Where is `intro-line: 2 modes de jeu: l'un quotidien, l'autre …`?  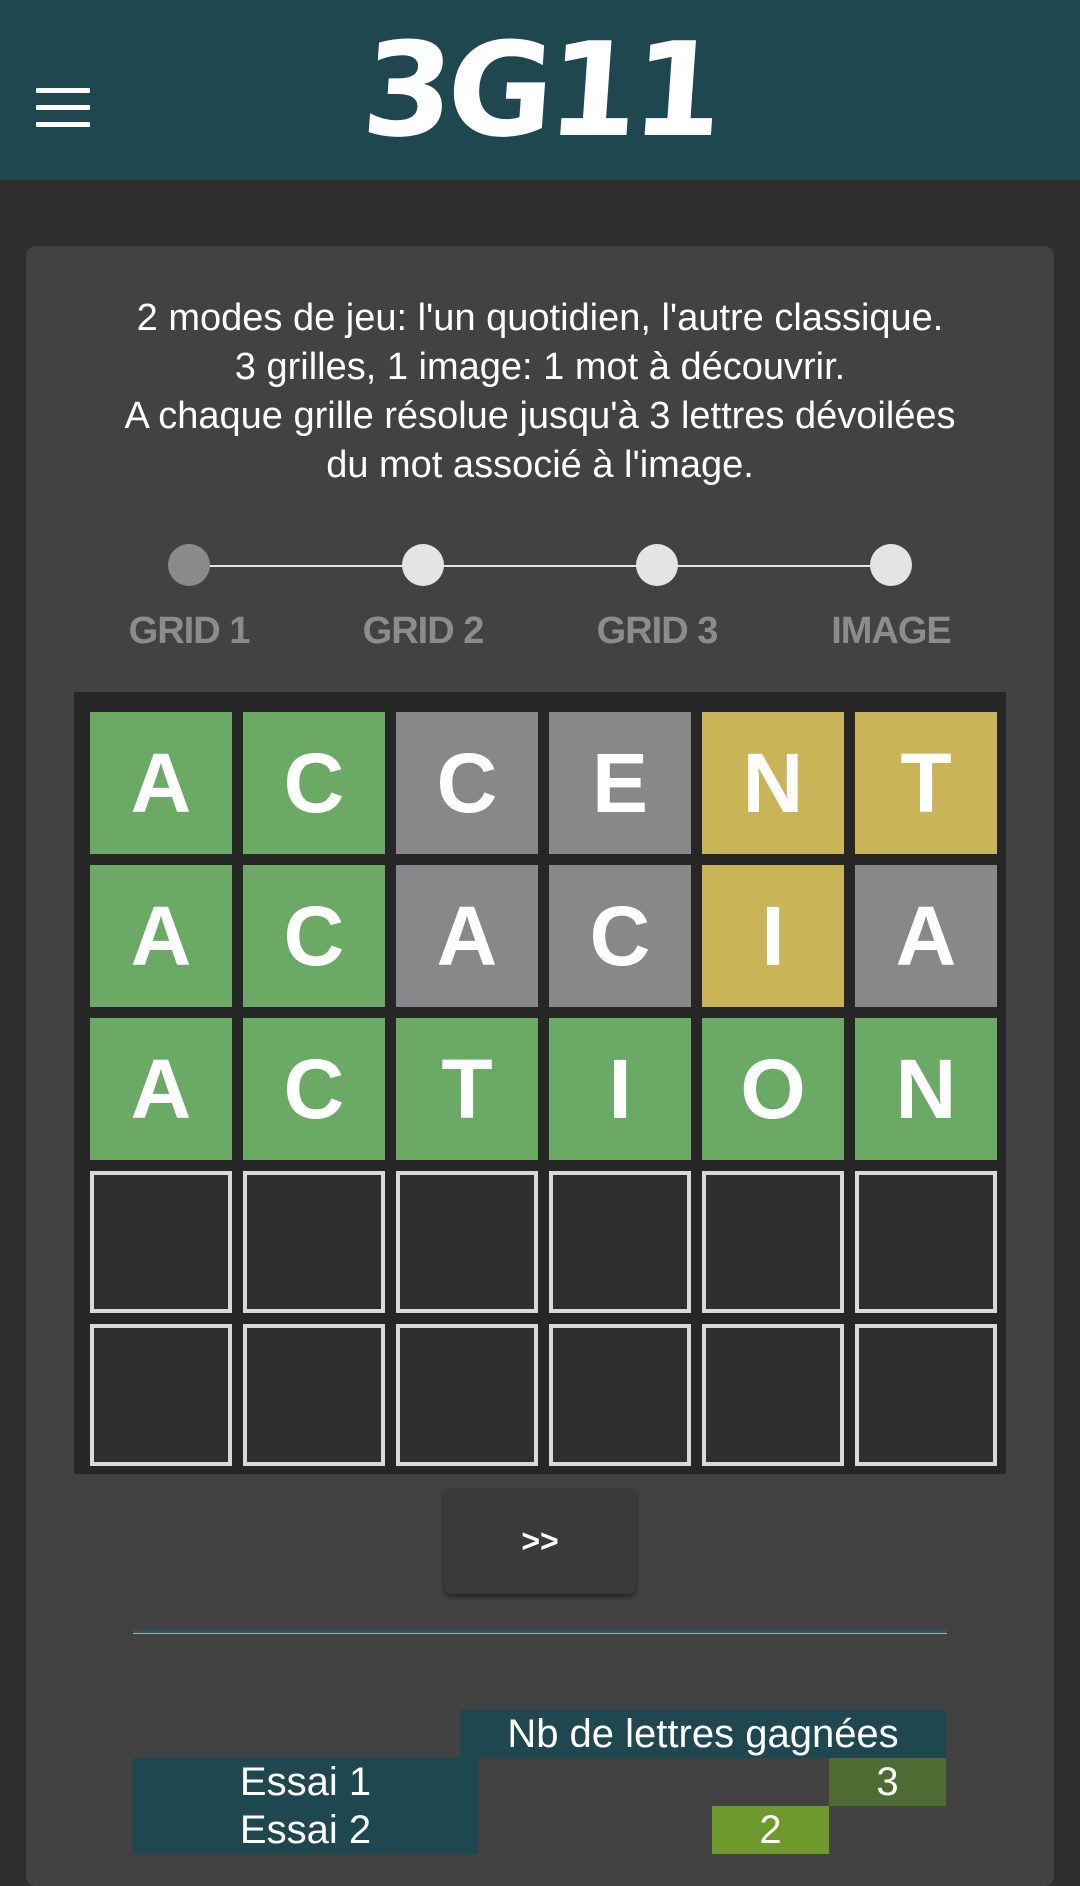 intro-line: 2 modes de jeu: l'un quotidien, l'autre … is located at coordinates (540, 318).